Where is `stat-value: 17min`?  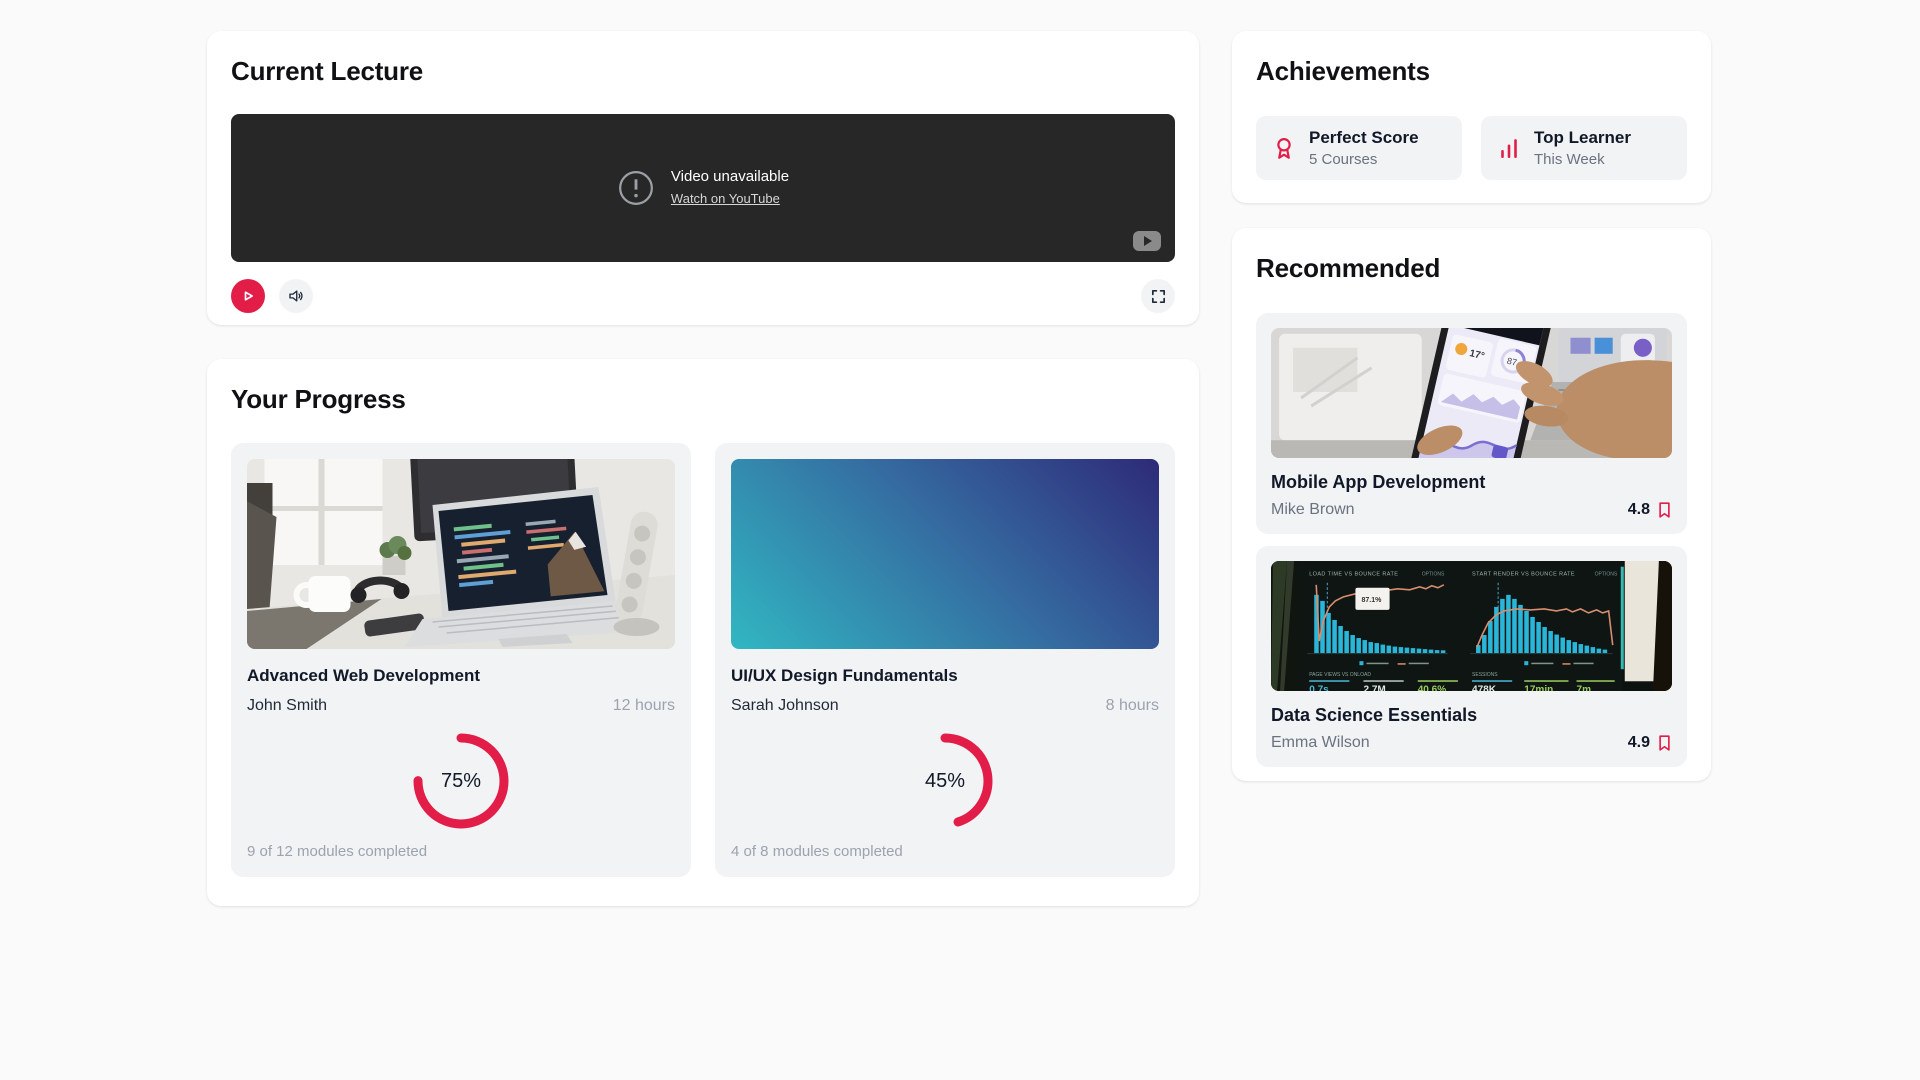 stat-value: 17min is located at coordinates (1538, 687).